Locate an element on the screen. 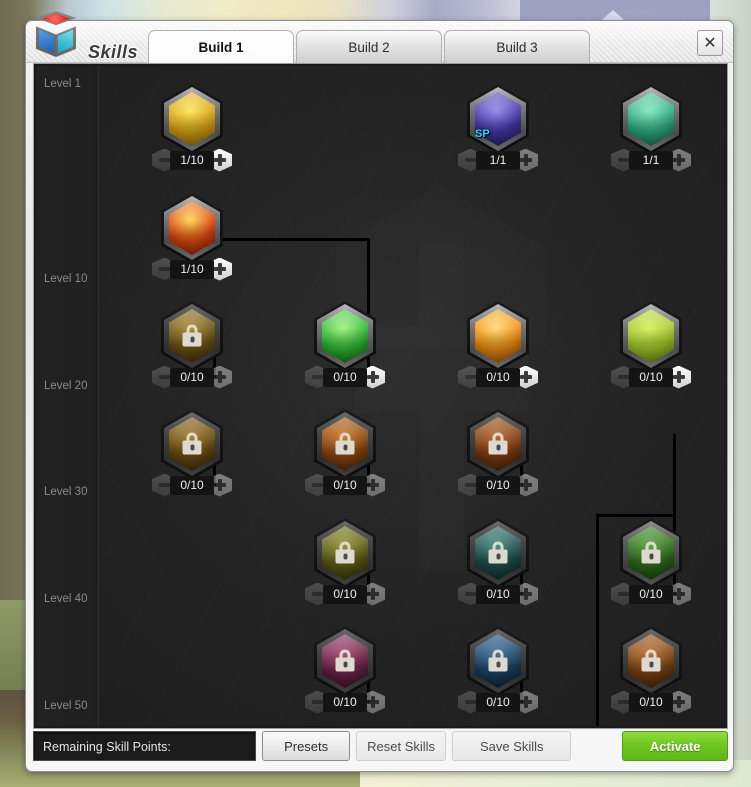 The image size is (751, 787). locked-rust-skill: 0/10 is located at coordinates (498, 453).